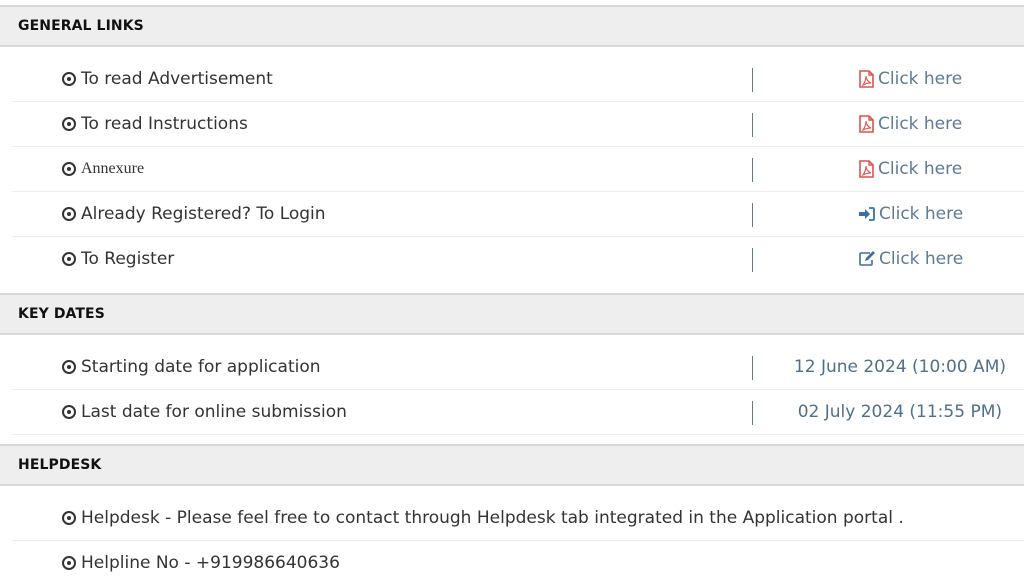  I want to click on row-label: Annexure, so click(103, 169).